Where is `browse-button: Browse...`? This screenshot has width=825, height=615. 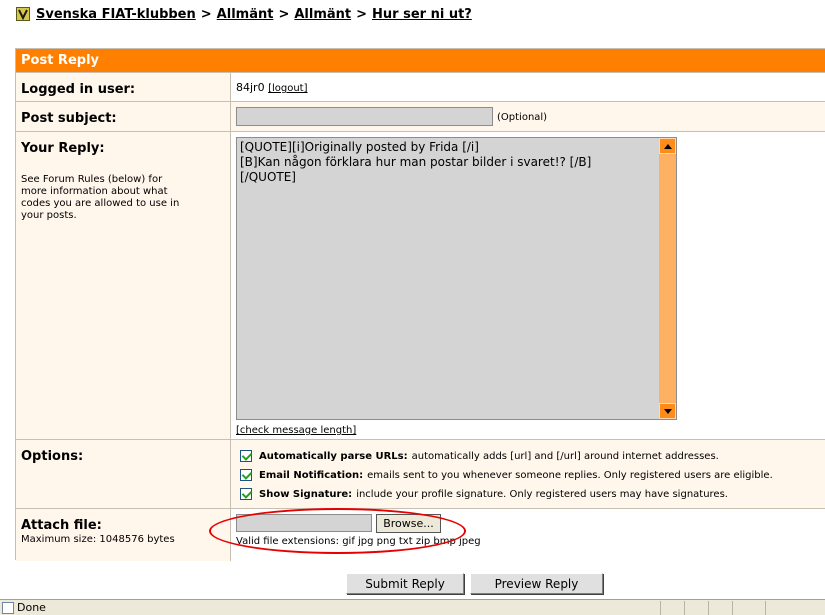
browse-button: Browse... is located at coordinates (408, 523).